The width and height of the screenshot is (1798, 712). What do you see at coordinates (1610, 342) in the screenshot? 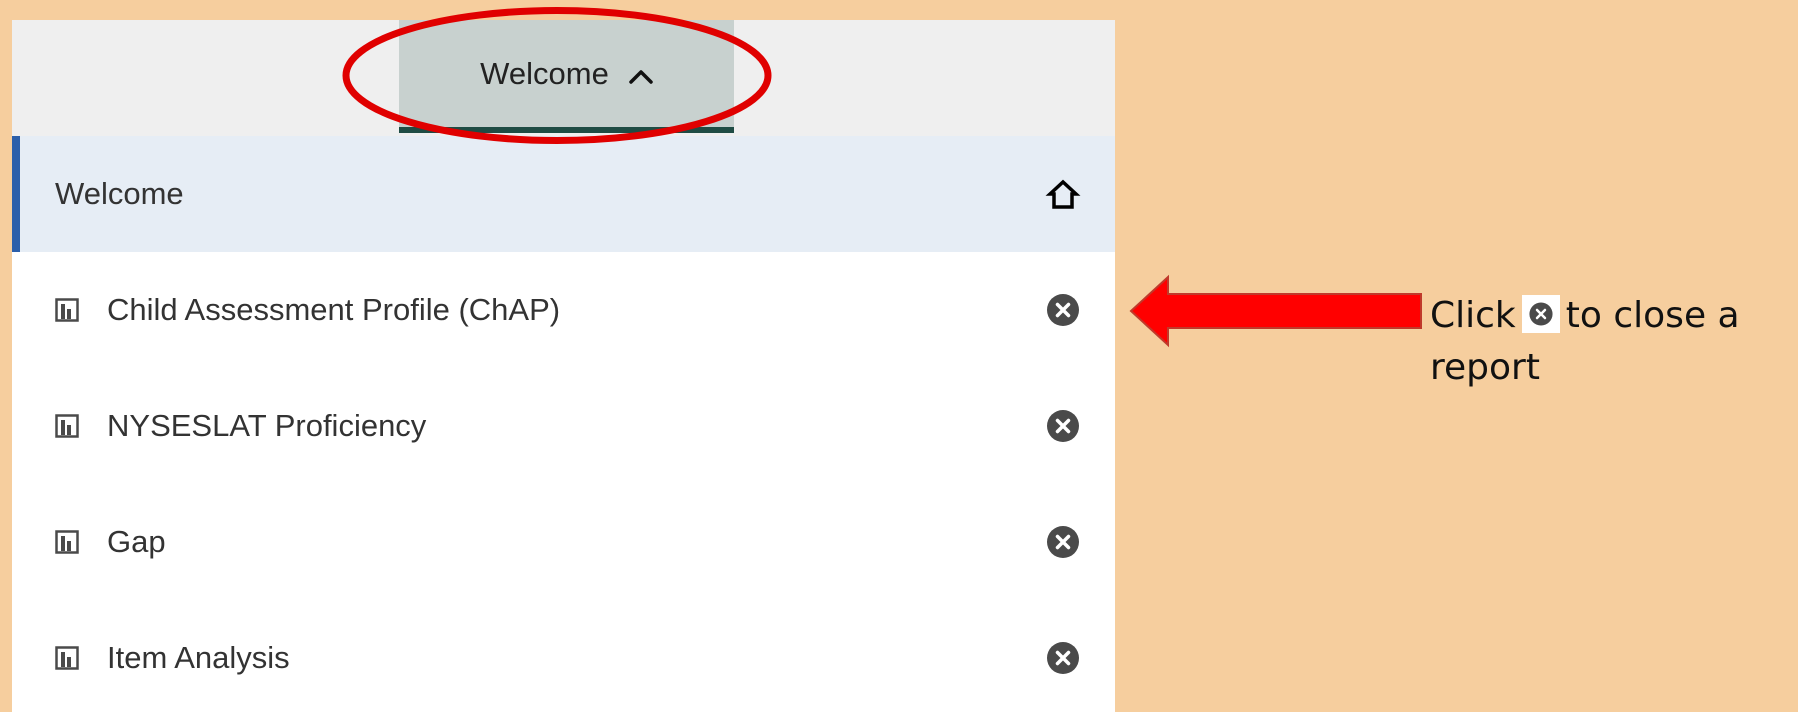
I see `callout-text: Click to close a report` at bounding box center [1610, 342].